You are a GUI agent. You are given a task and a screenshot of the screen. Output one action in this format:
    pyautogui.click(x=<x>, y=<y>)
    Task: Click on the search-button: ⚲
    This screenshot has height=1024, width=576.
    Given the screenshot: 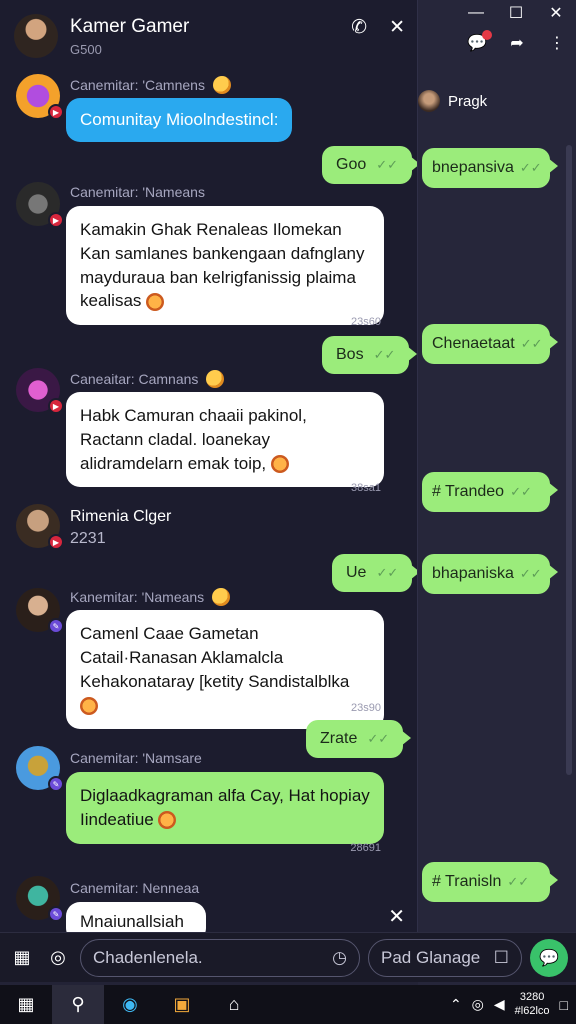 What is the action you would take?
    pyautogui.click(x=78, y=1004)
    